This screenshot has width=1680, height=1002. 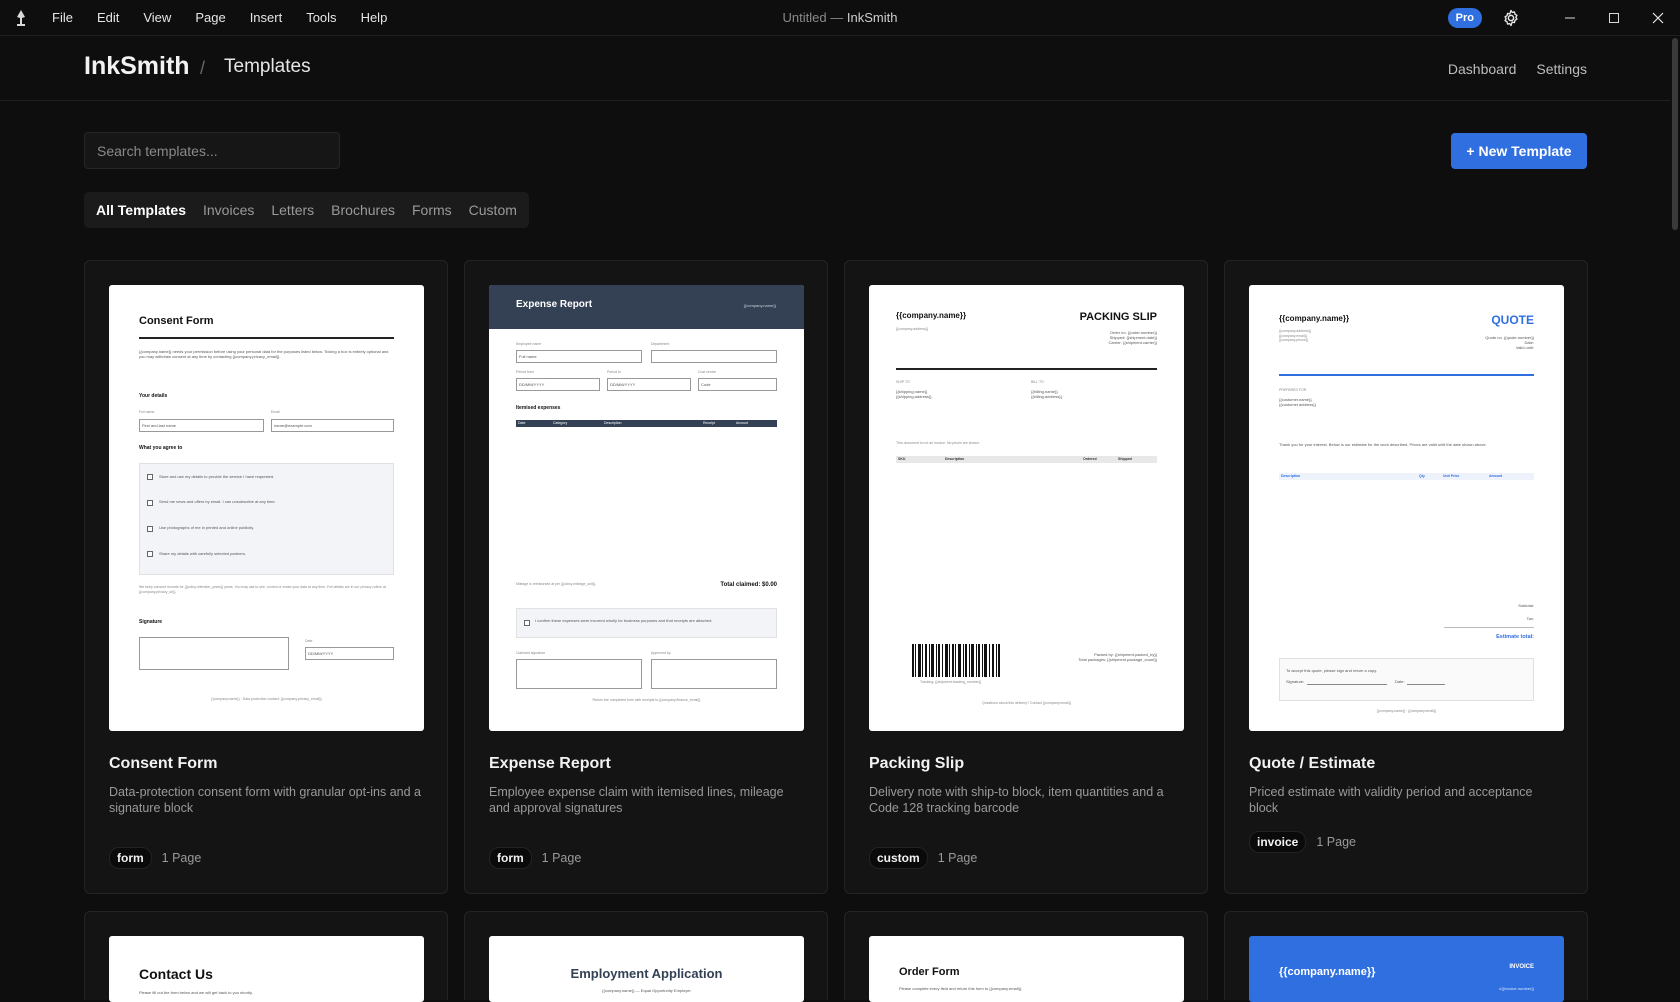 What do you see at coordinates (62, 17) in the screenshot?
I see `menu-file: File` at bounding box center [62, 17].